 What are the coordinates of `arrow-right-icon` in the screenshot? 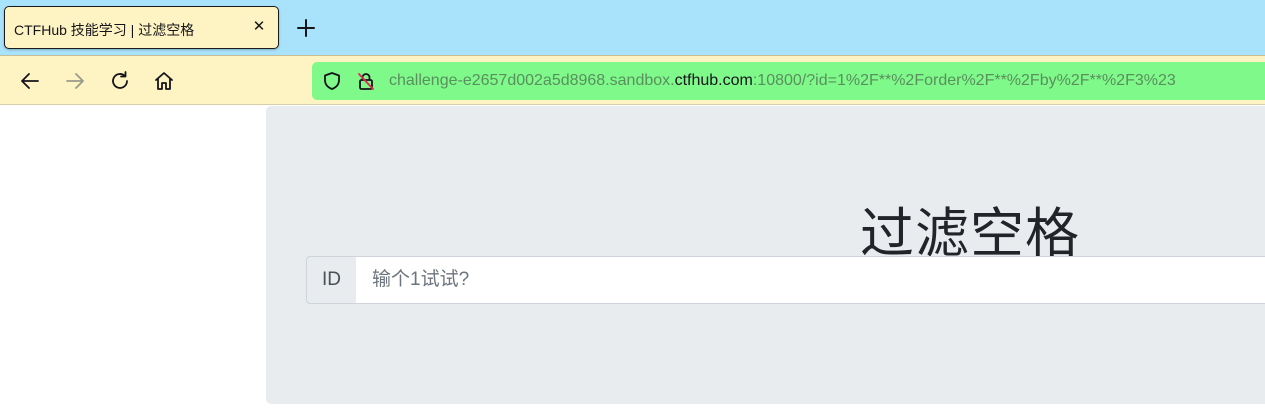 It's located at (75, 81).